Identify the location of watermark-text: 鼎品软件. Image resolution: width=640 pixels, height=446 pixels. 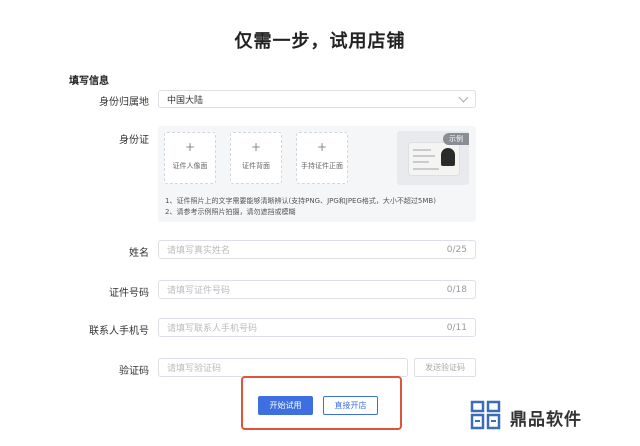
(546, 420).